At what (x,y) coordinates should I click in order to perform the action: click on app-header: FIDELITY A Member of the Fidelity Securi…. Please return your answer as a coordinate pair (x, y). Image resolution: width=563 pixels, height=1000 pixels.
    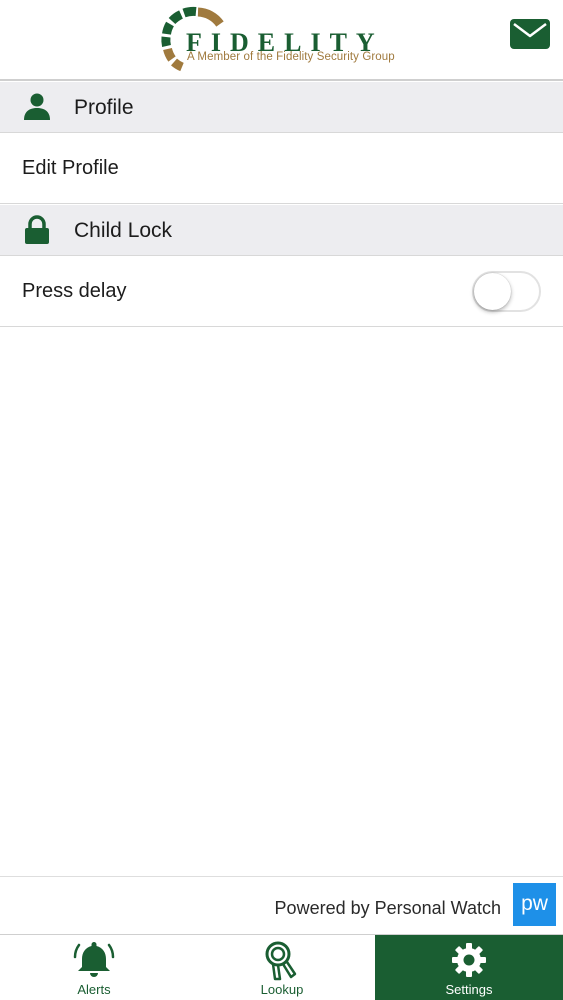
    Looking at the image, I should click on (281, 40).